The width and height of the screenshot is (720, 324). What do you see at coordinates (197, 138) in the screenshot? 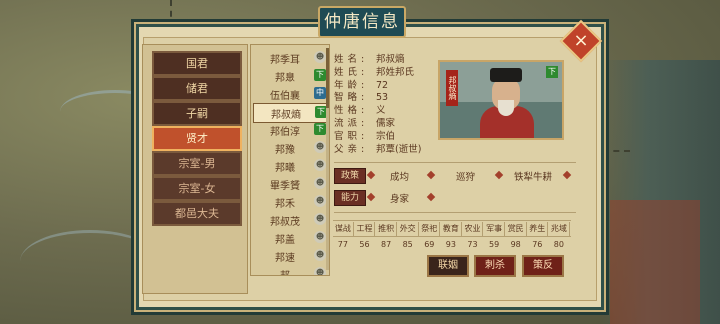
I see `category-button-talents: 贤才` at bounding box center [197, 138].